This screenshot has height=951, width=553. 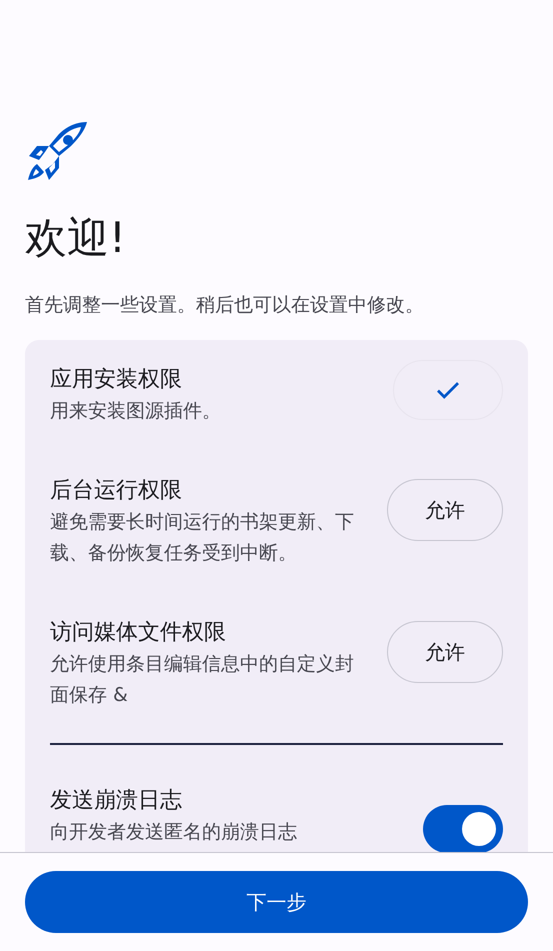 I want to click on setting-title: 发送崩溃日志, so click(x=116, y=801).